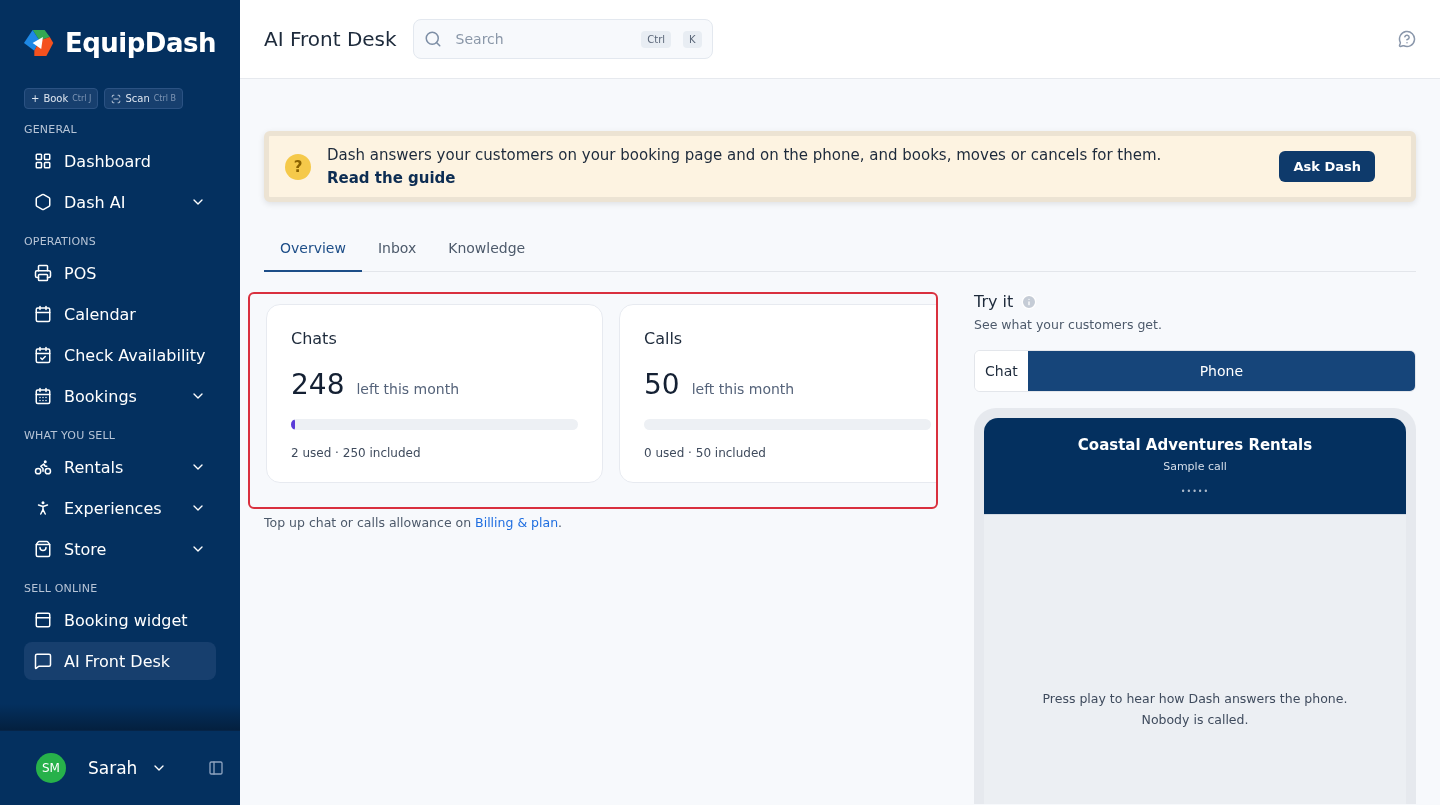  Describe the element at coordinates (1195, 699) in the screenshot. I see `phone-message: Press play to hear how Dash answers the phone.` at that location.